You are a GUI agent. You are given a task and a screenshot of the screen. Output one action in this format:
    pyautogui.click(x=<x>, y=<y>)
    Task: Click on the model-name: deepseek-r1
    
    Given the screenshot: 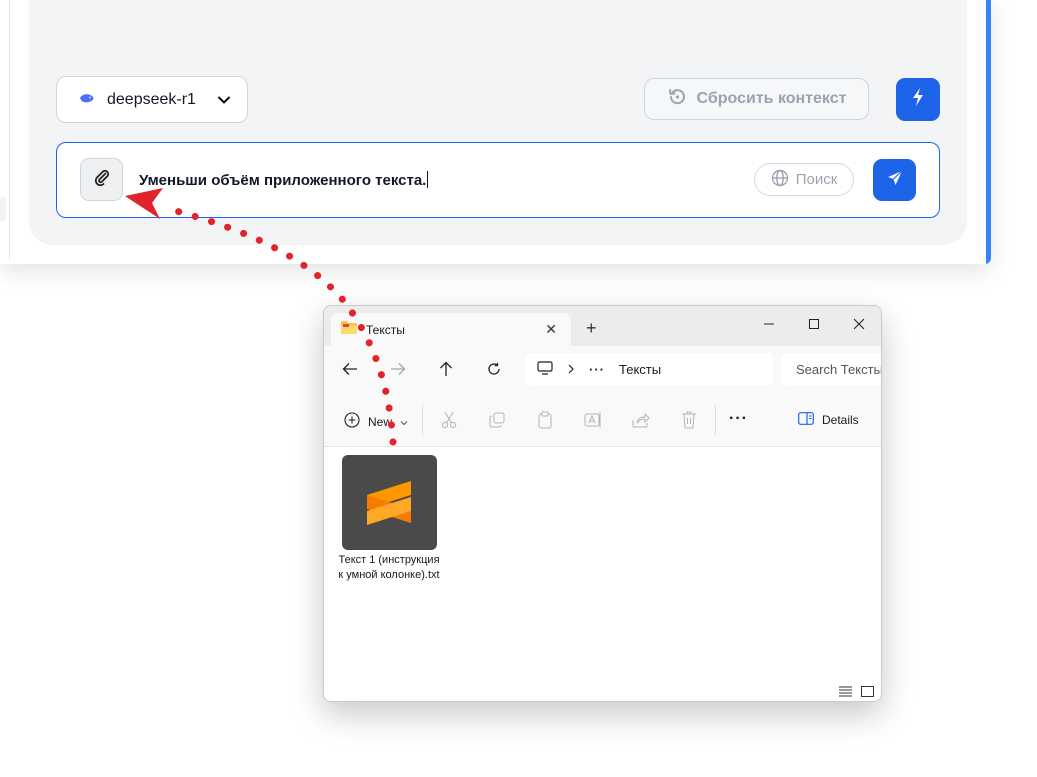 What is the action you would take?
    pyautogui.click(x=151, y=99)
    